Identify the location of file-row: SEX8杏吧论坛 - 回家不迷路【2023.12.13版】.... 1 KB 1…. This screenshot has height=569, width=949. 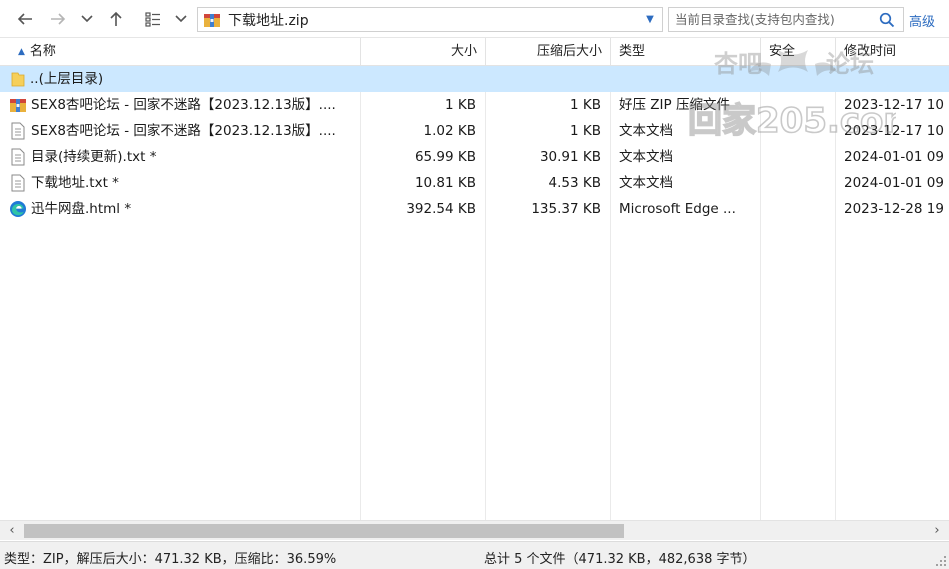
(474, 105).